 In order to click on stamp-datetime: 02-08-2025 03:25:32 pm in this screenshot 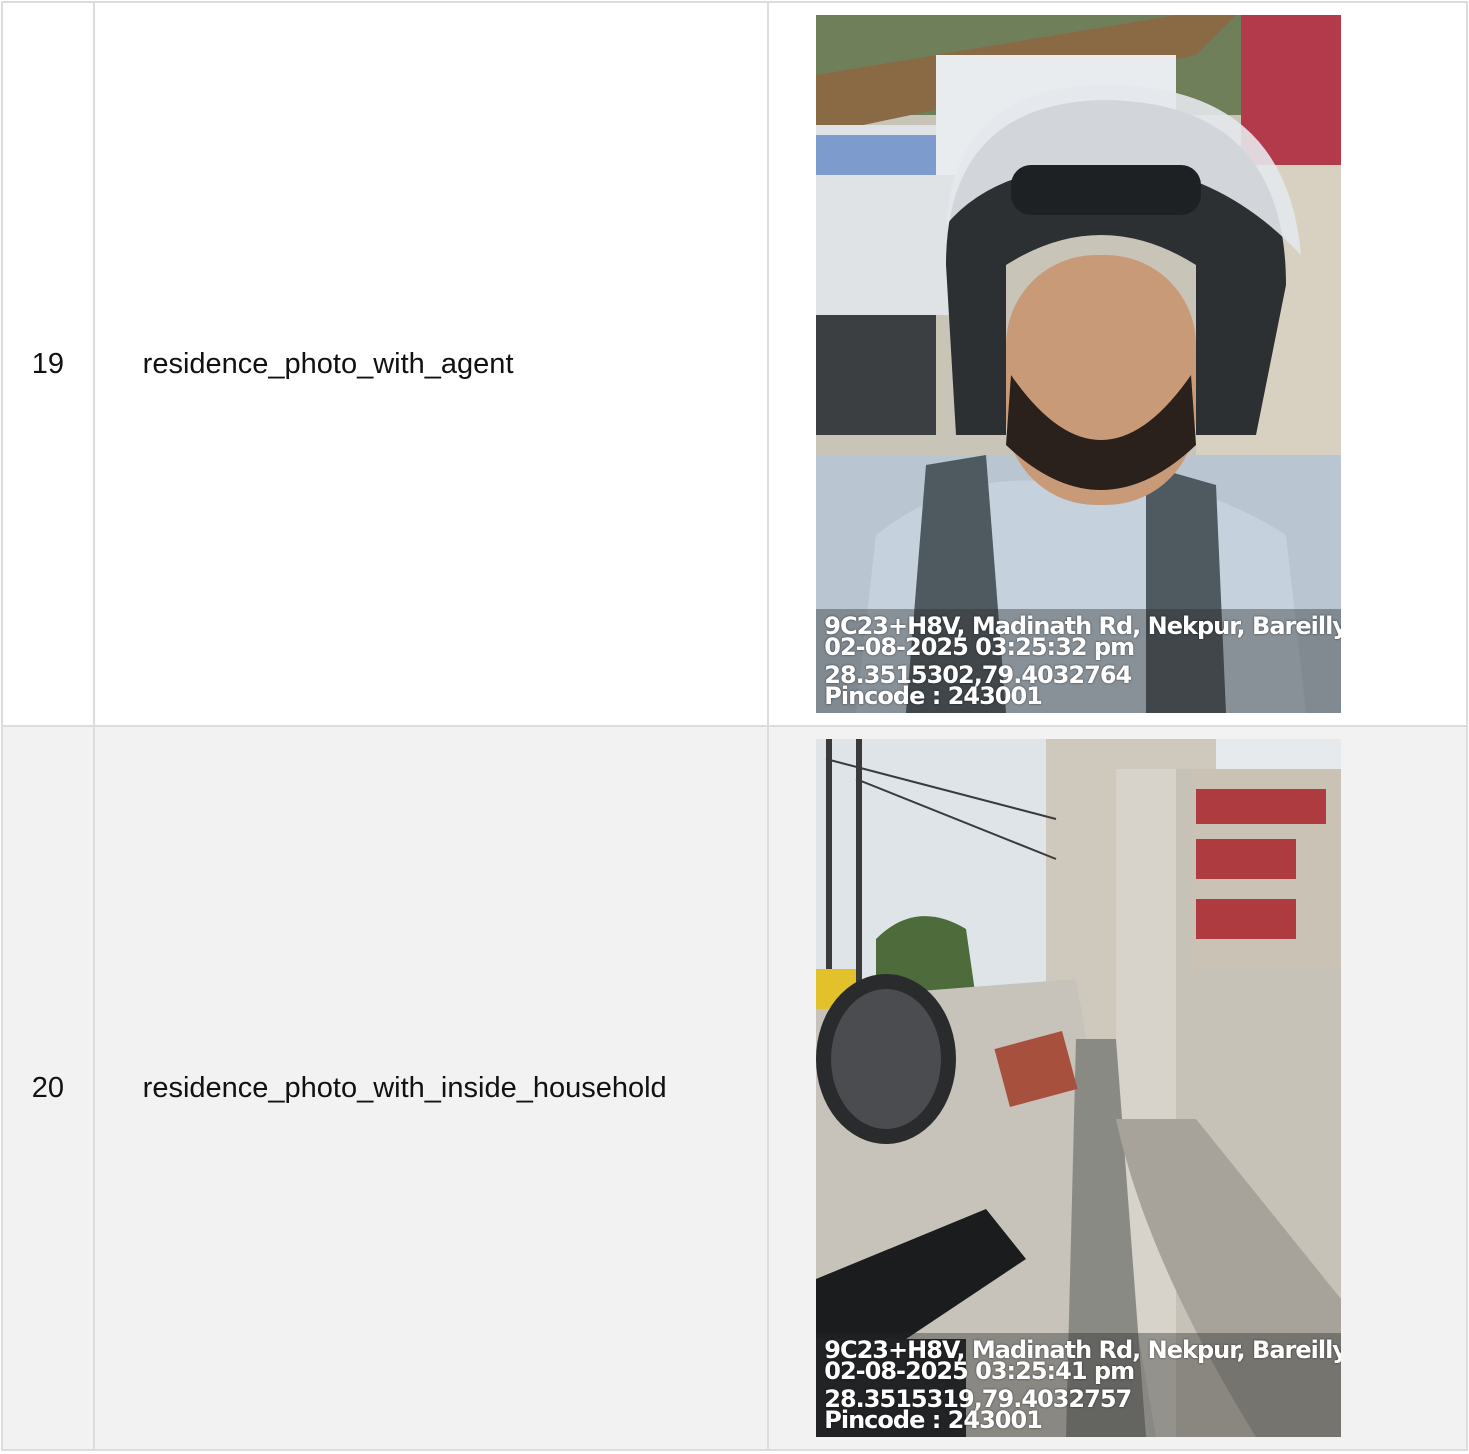, I will do `click(979, 647)`.